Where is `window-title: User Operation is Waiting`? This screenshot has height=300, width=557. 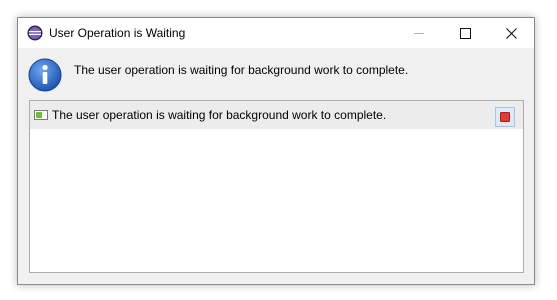 window-title: User Operation is Waiting is located at coordinates (117, 33).